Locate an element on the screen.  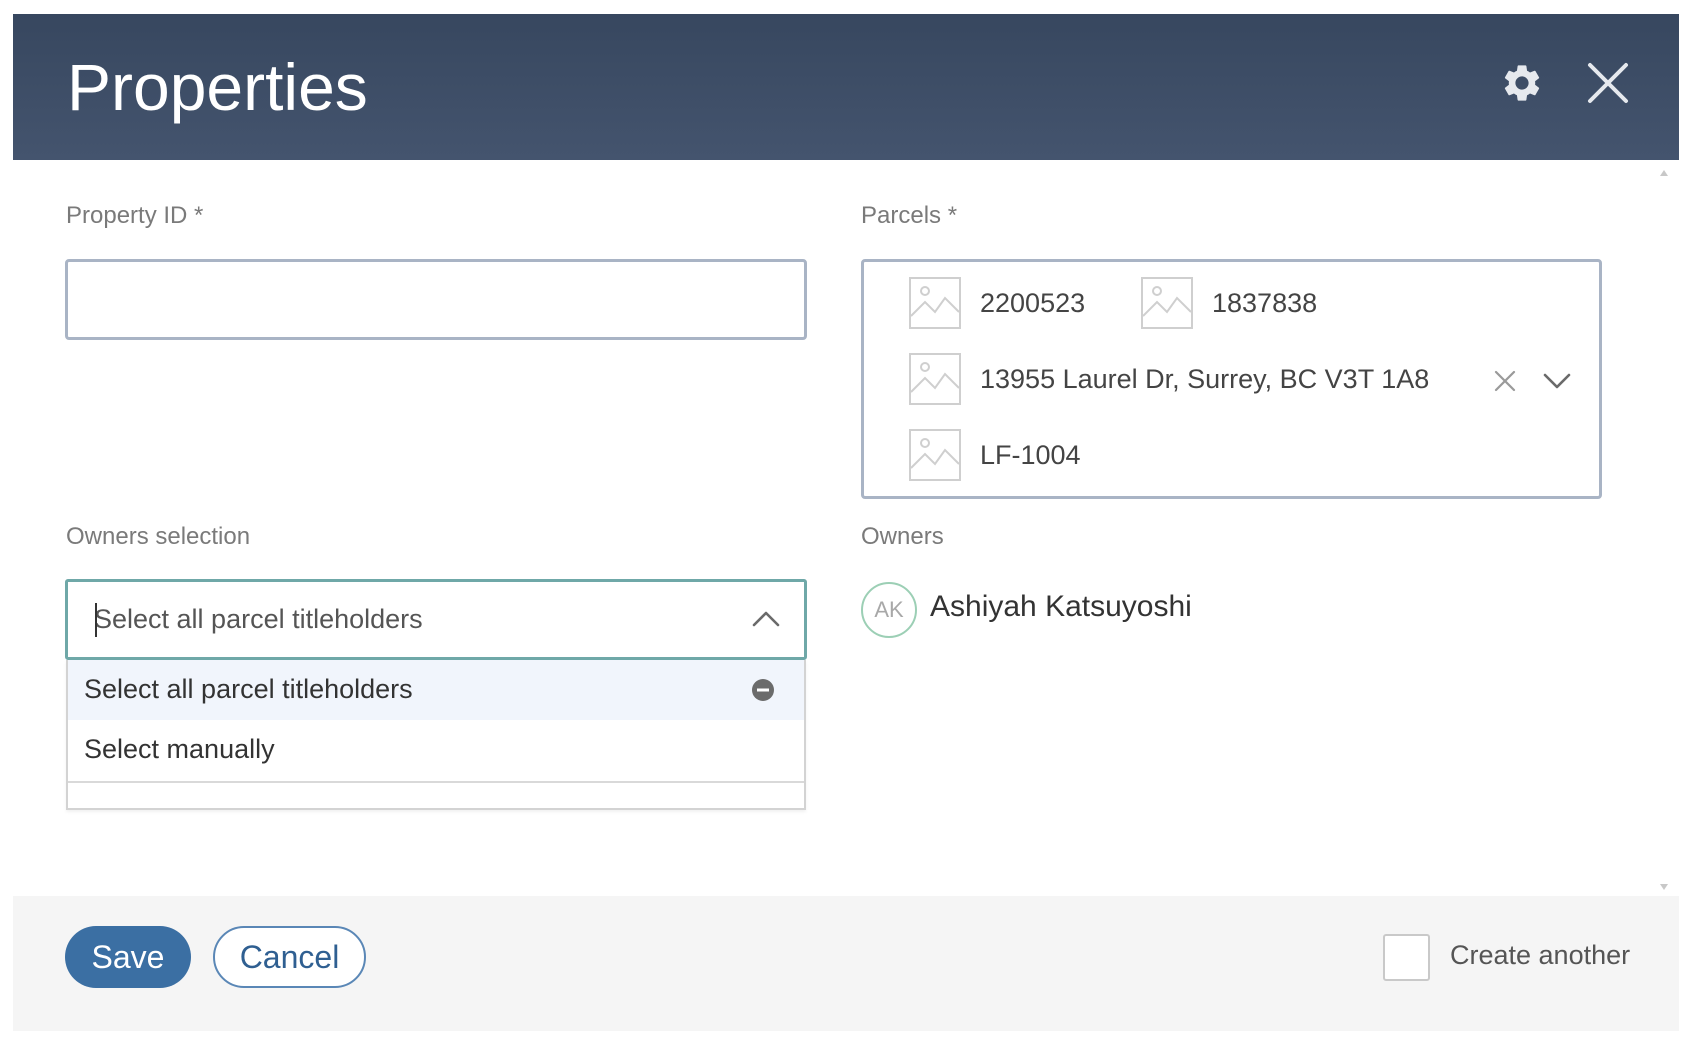
parcel-chip-label: 13955 Laurel Dr, Surrey, BC V3T 1A8 is located at coordinates (1205, 378).